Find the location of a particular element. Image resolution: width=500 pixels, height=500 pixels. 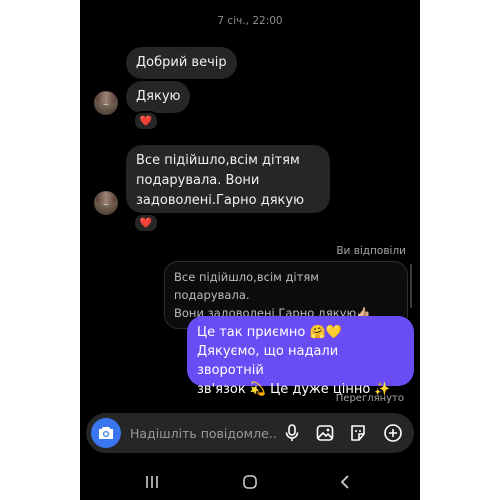

camera-button is located at coordinates (106, 433).